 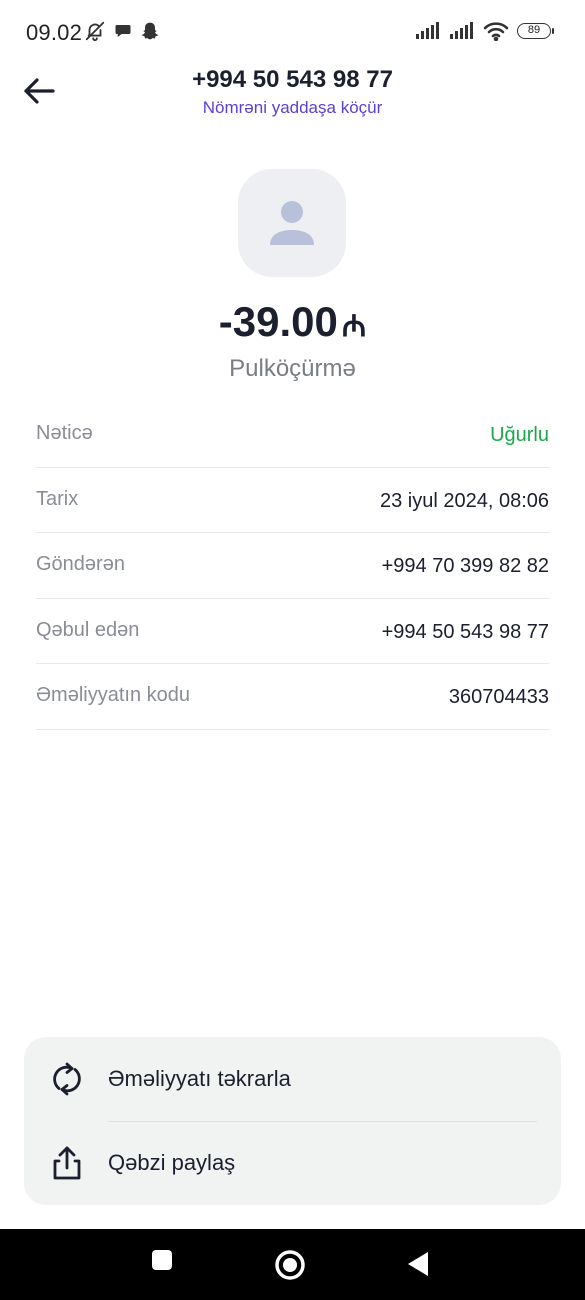 What do you see at coordinates (278, 321) in the screenshot?
I see `amount-value: -39.00` at bounding box center [278, 321].